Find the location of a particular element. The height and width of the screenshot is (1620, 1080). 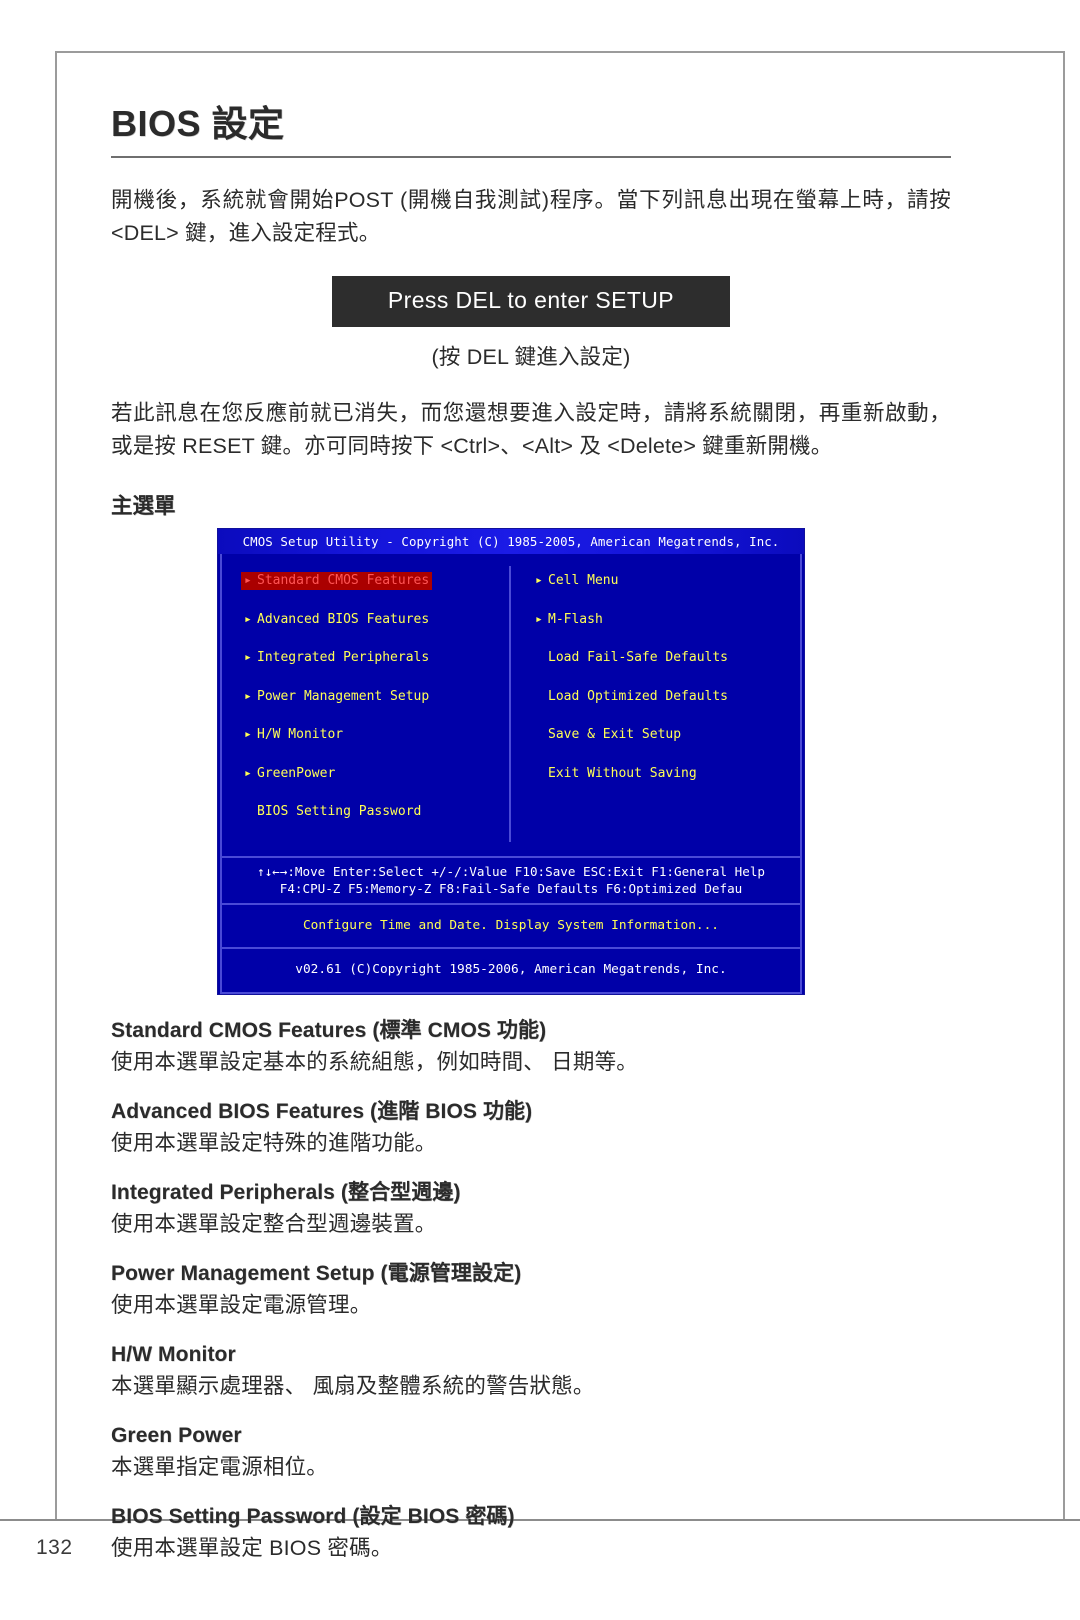

description-term: Advanced BIOS Features (進階 BIOS 功能) is located at coordinates (322, 1111).